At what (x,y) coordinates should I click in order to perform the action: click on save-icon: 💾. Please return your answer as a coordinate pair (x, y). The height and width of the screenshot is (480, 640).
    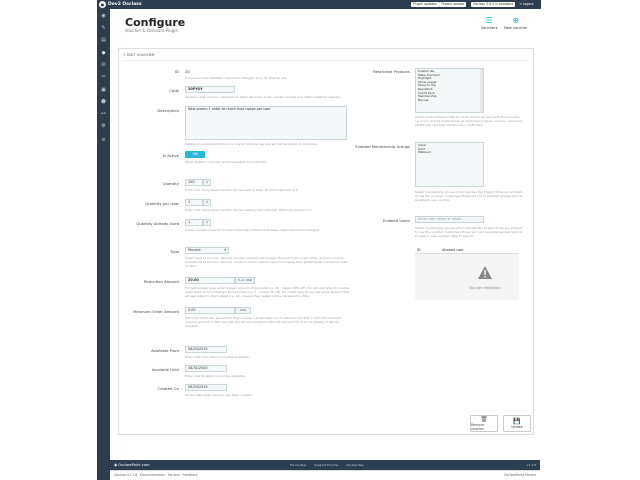
    Looking at the image, I should click on (517, 421).